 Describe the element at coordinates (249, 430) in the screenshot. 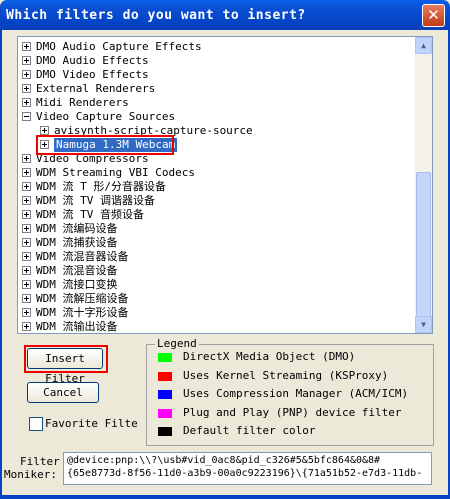

I see `legend-label: Default filter color` at that location.